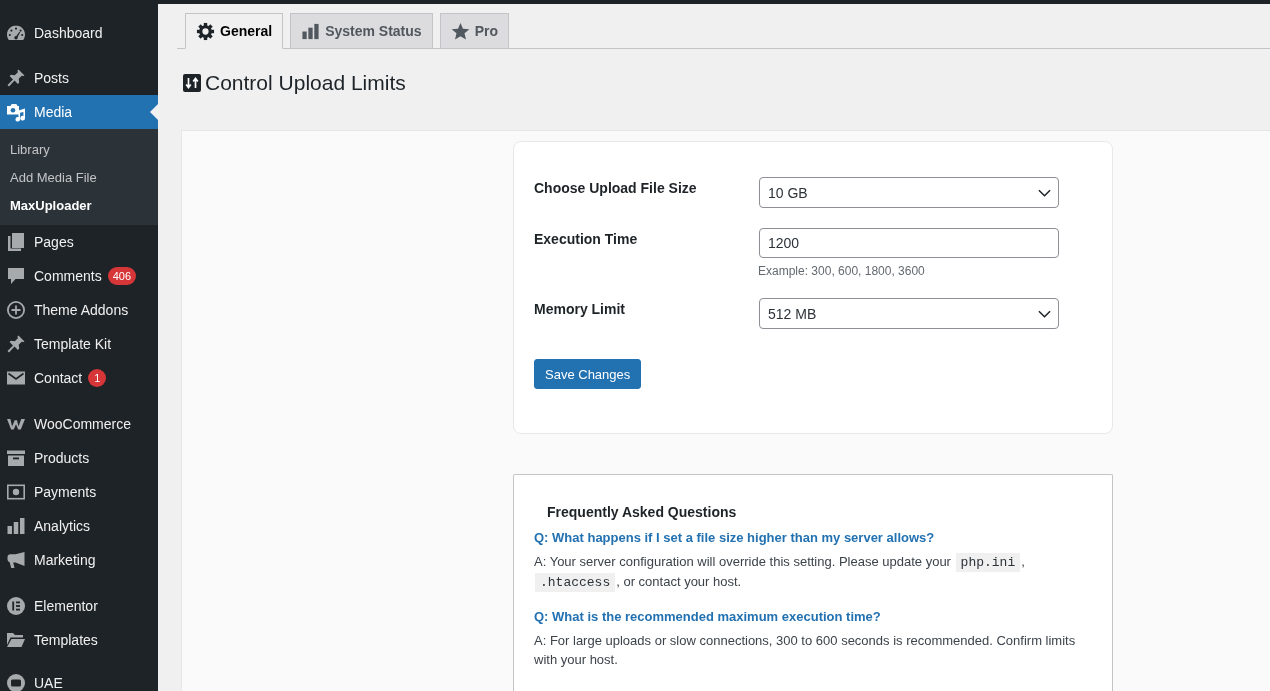 The image size is (1270, 691). Describe the element at coordinates (580, 309) in the screenshot. I see `field-label: Memory Limit` at that location.